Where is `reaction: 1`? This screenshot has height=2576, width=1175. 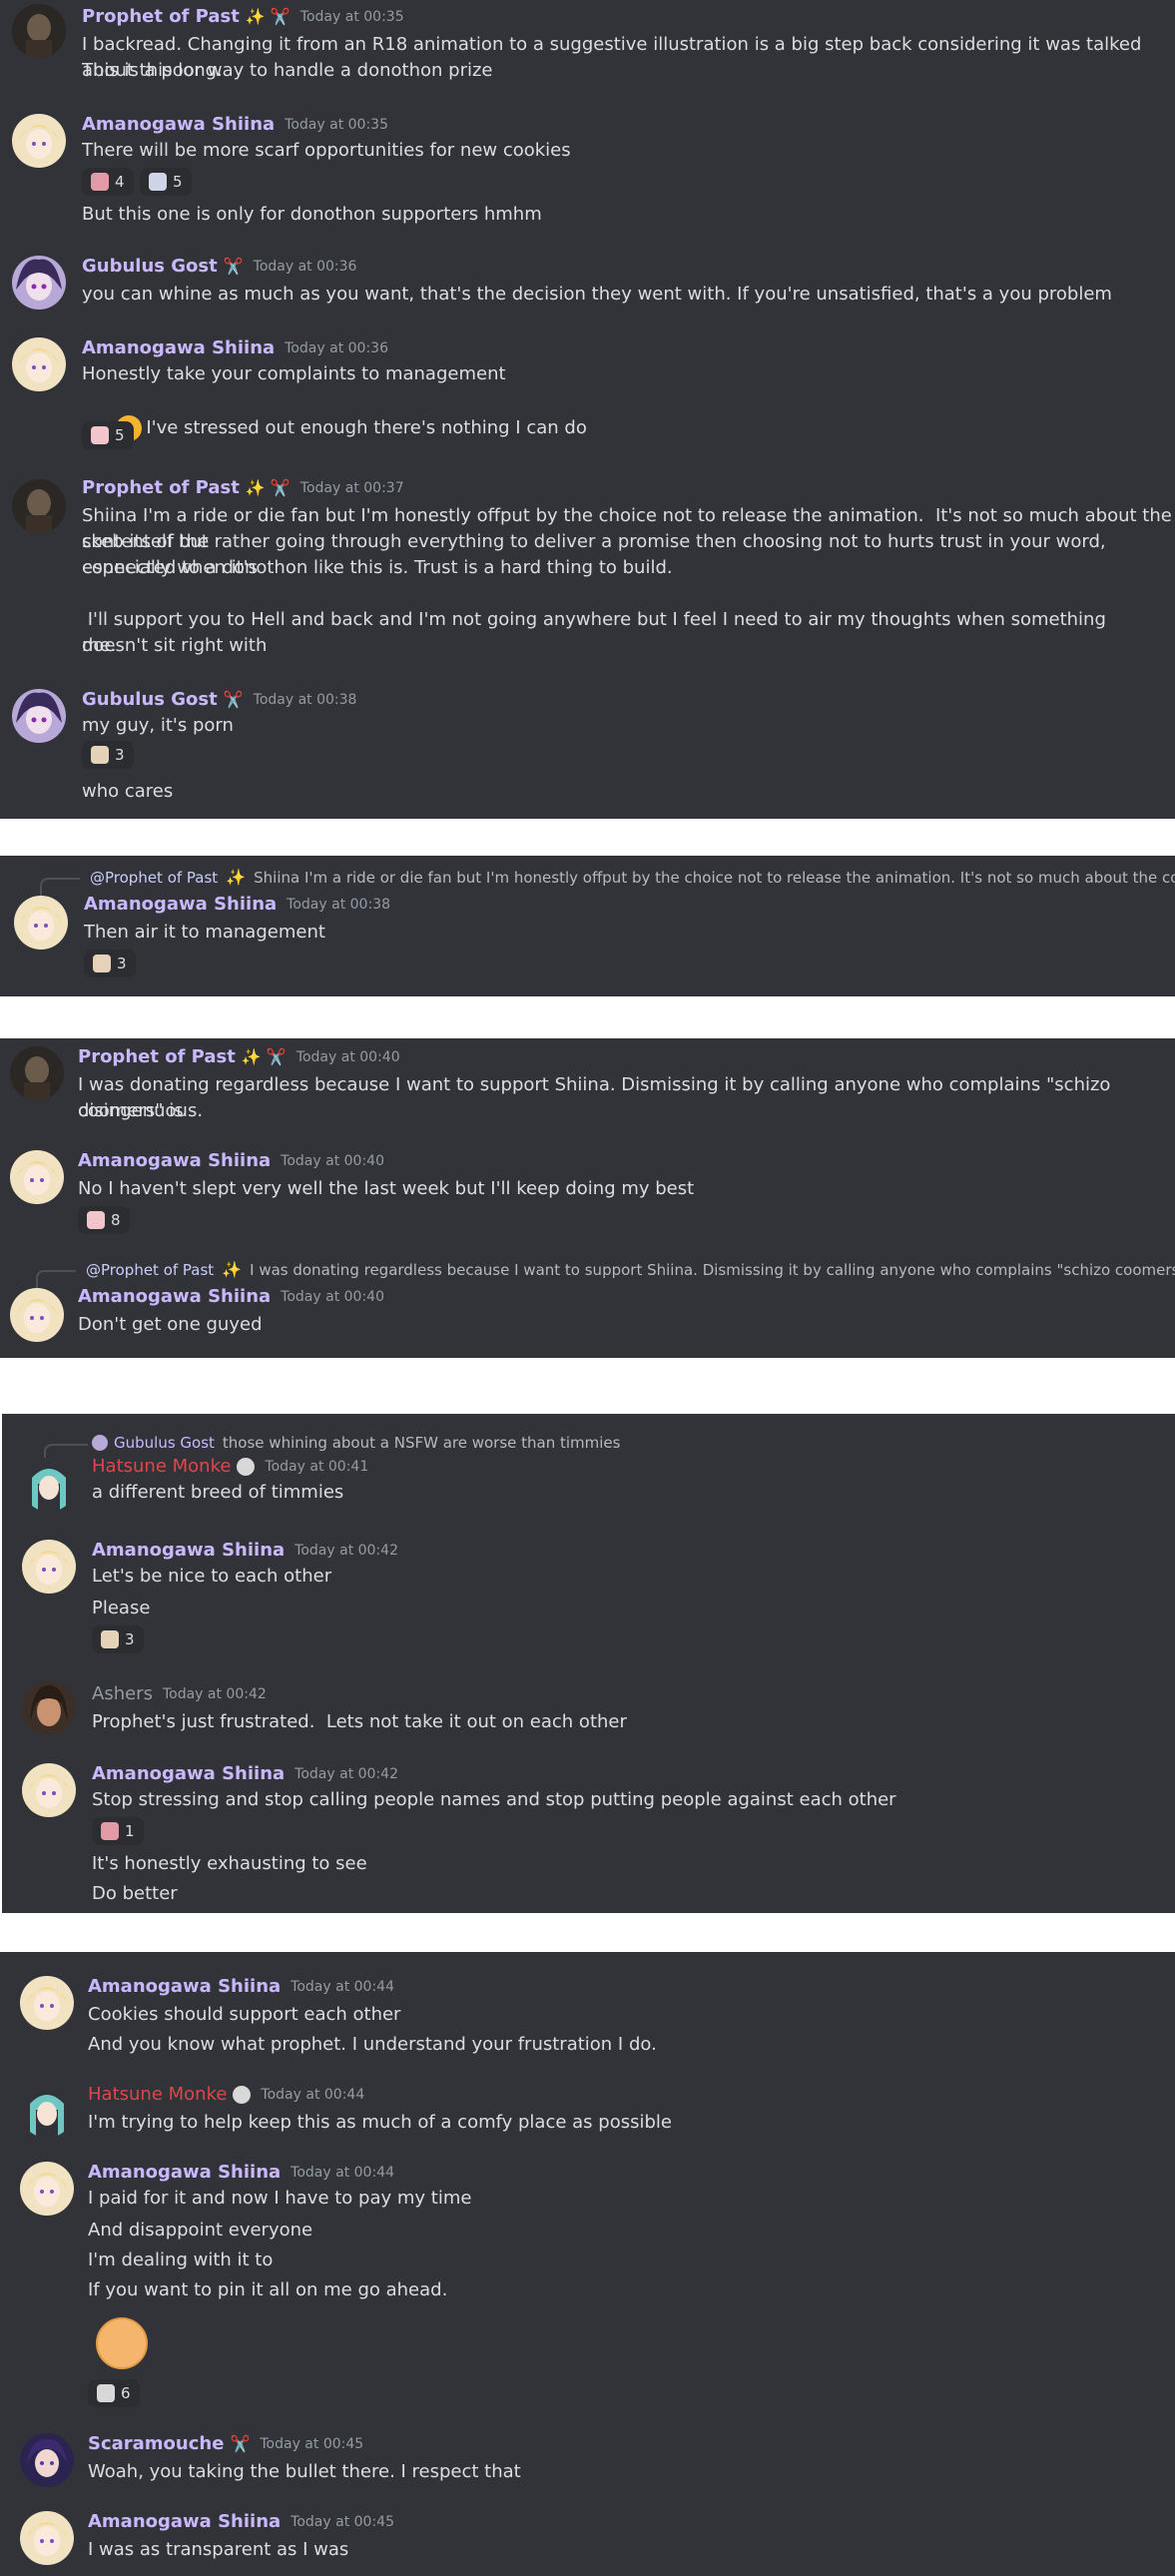
reaction: 1 is located at coordinates (118, 1831).